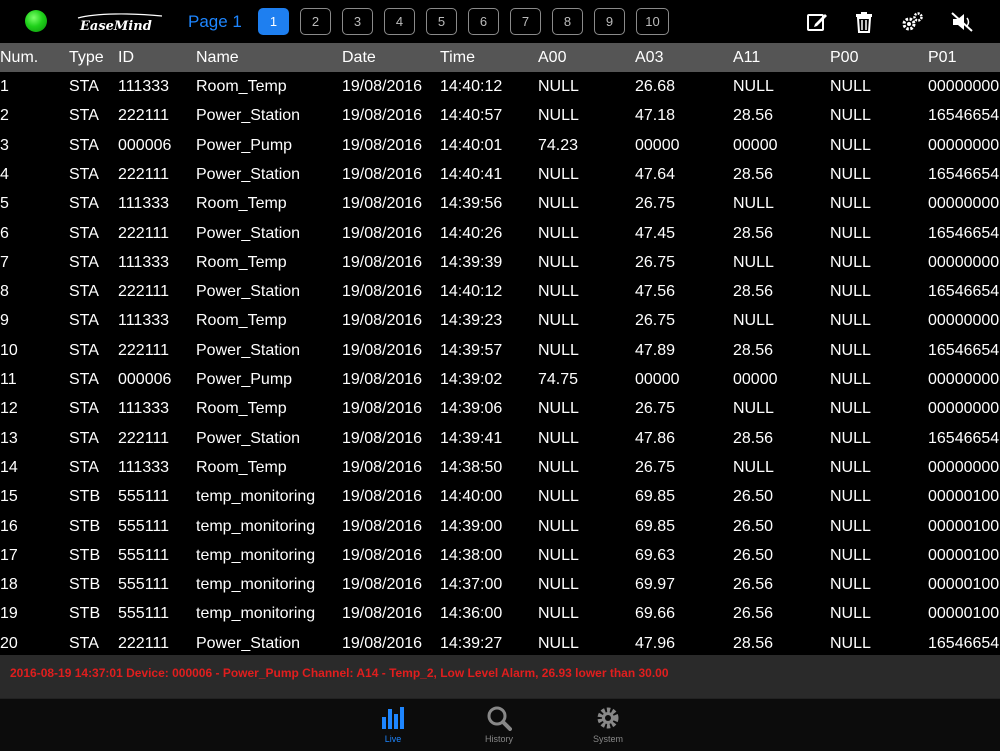  Describe the element at coordinates (652, 21) in the screenshot. I see `page-button-10: 10` at that location.